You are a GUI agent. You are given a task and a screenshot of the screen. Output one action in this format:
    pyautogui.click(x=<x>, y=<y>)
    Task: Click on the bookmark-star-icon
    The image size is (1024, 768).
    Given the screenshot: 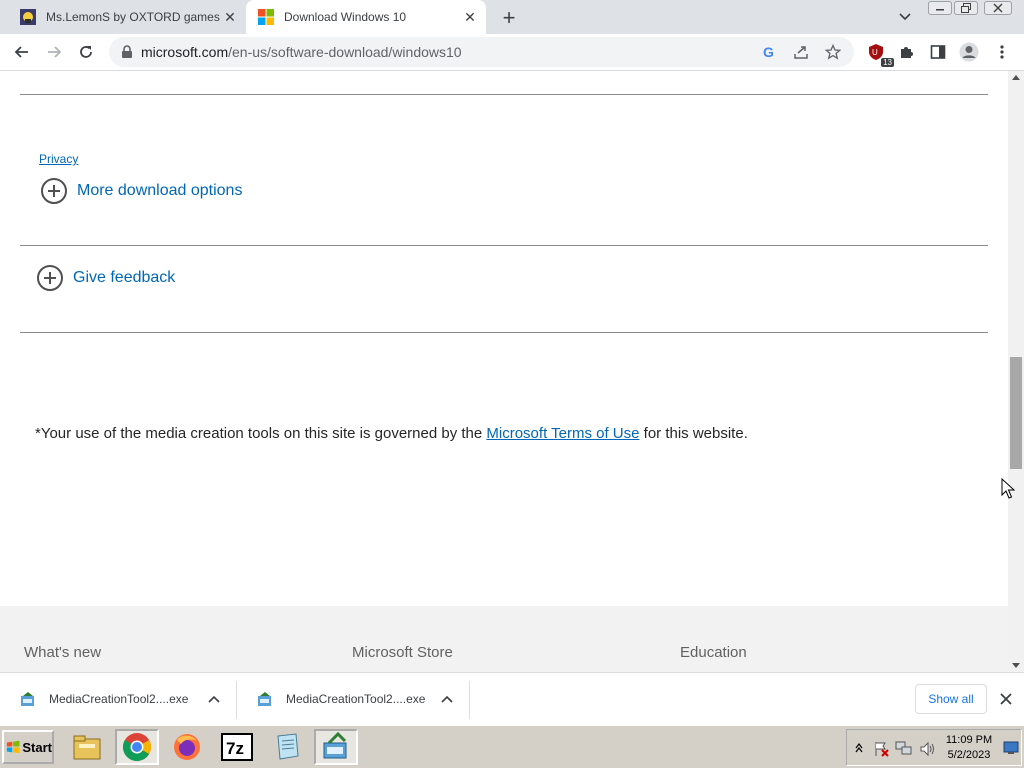 What is the action you would take?
    pyautogui.click(x=833, y=52)
    